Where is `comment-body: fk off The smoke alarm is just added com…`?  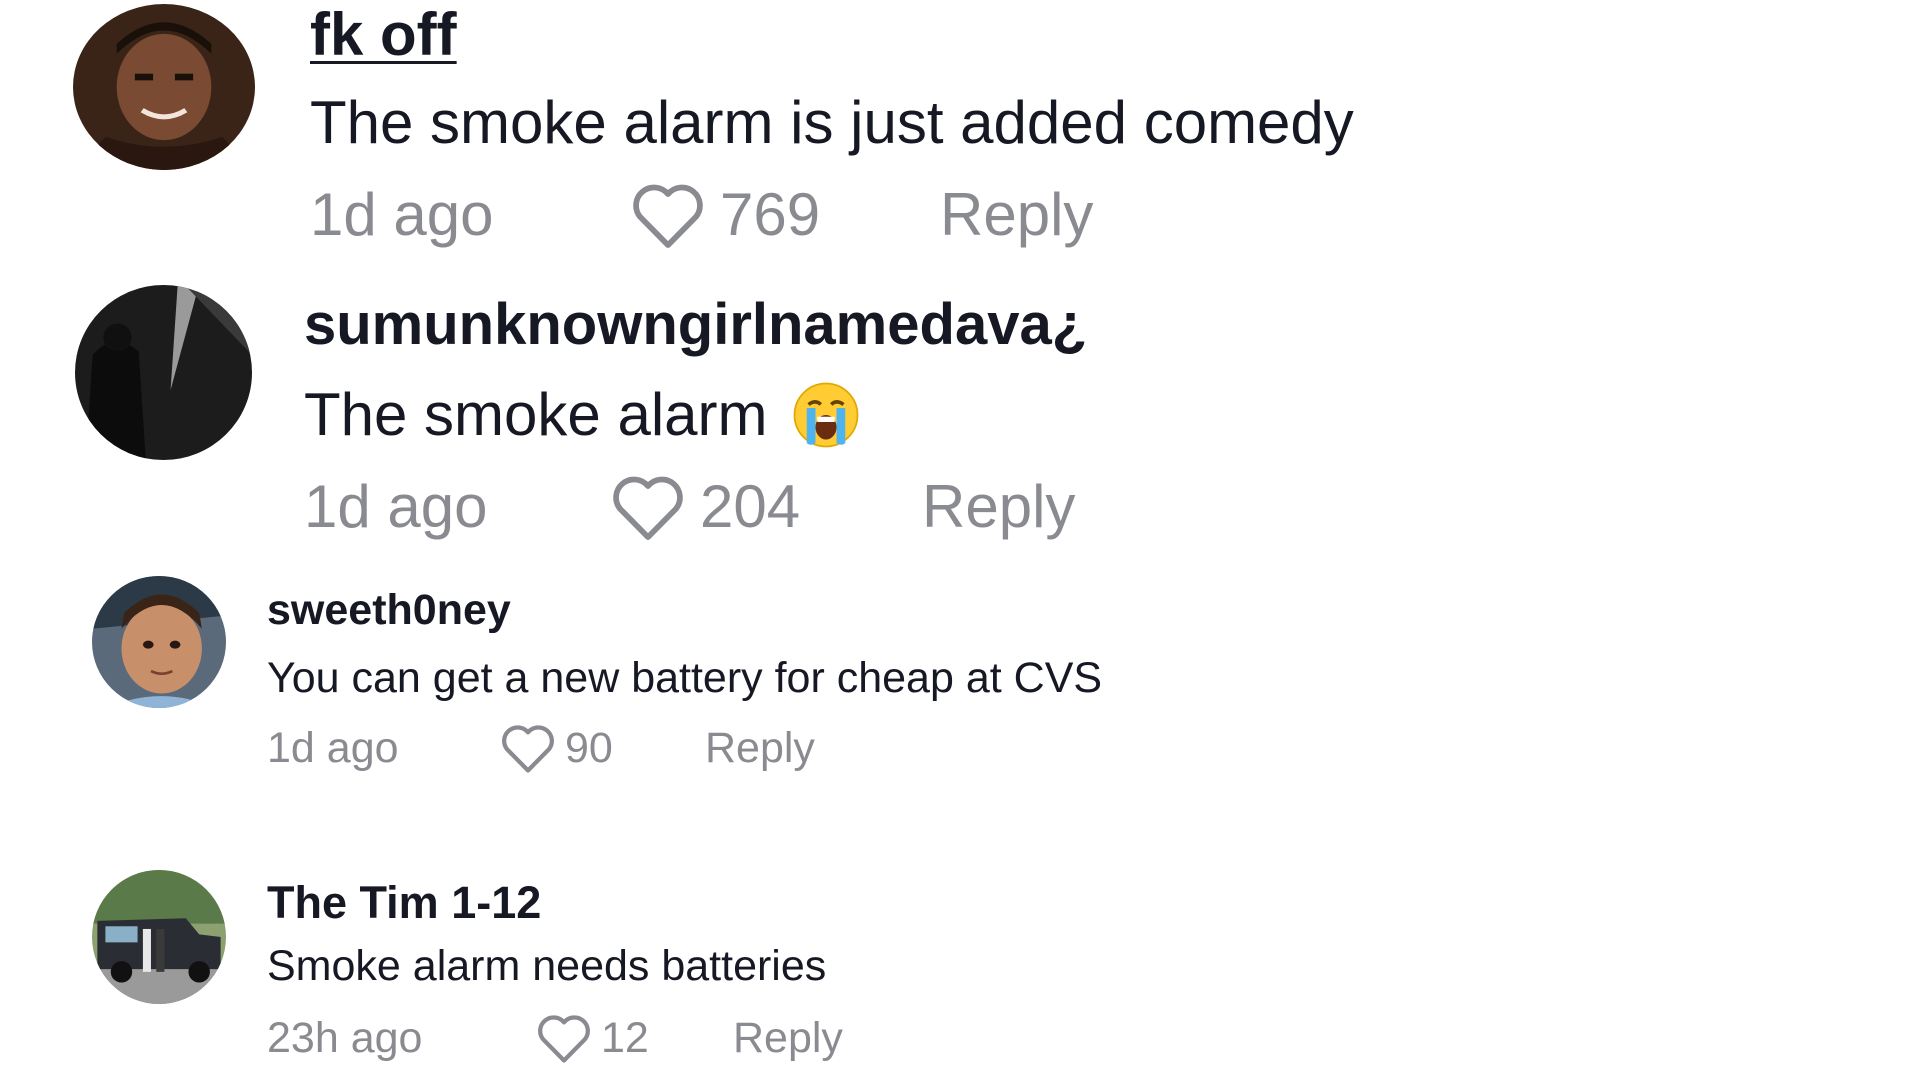 comment-body: fk off The smoke alarm is just added com… is located at coordinates (832, 125).